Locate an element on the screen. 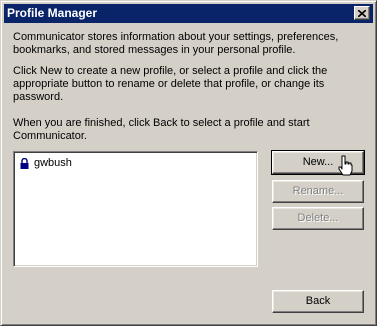 Image resolution: width=377 pixels, height=326 pixels. close-button is located at coordinates (362, 13).